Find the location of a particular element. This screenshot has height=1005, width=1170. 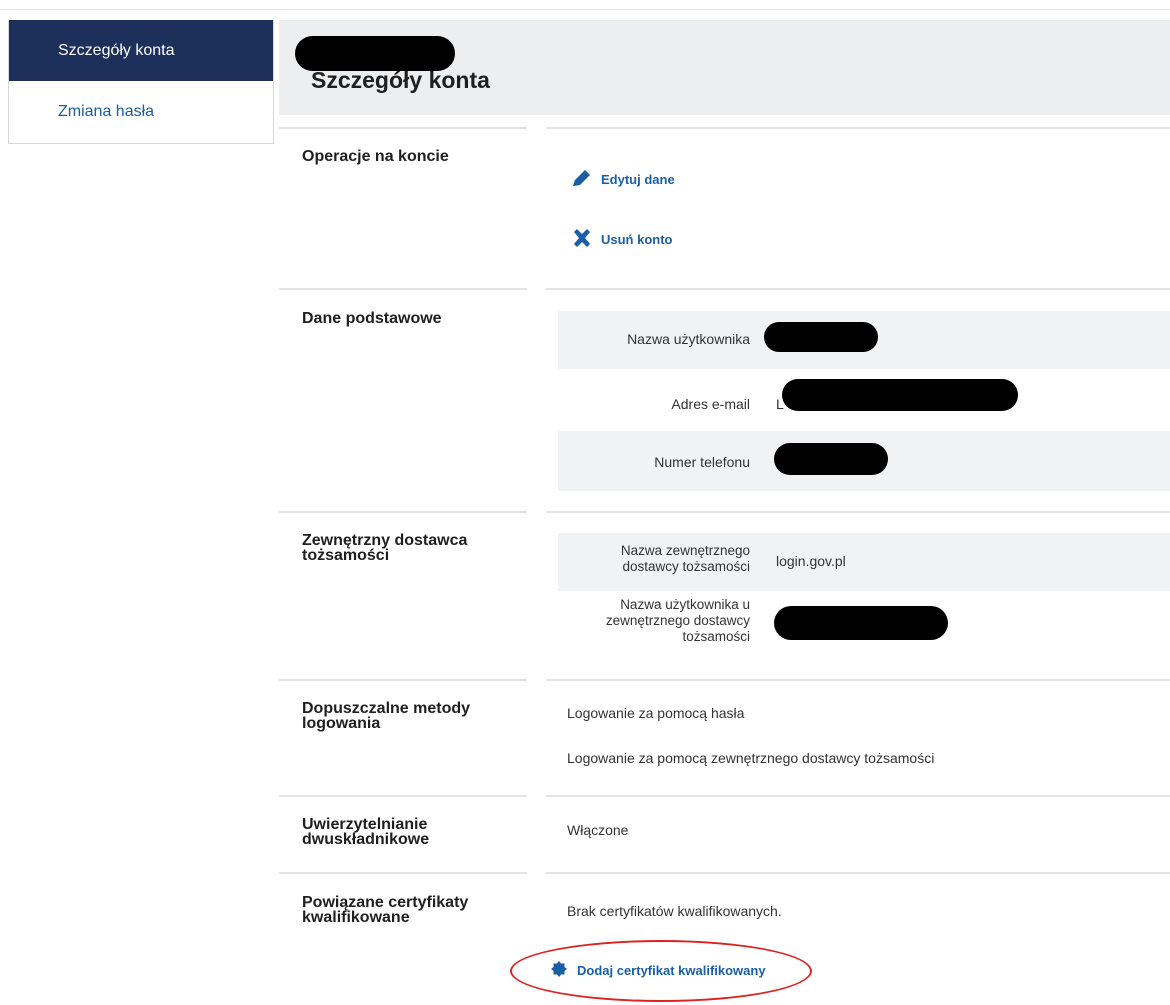

phone-row: Numer telefonu is located at coordinates (864, 461).